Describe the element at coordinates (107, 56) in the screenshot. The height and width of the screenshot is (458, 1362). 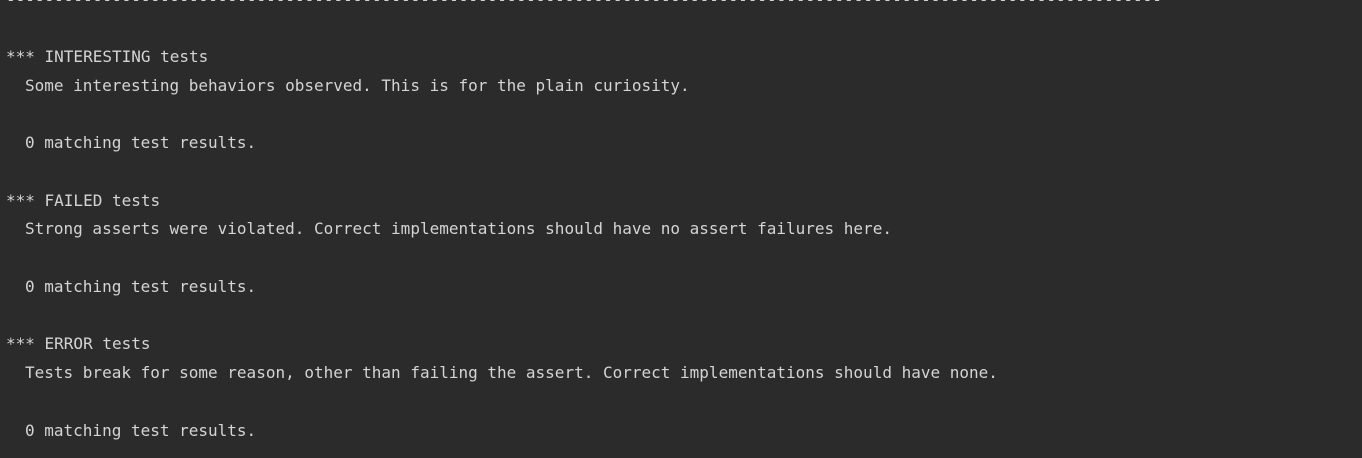
I see `section-header-interesting: *** INTERESTING tests` at that location.